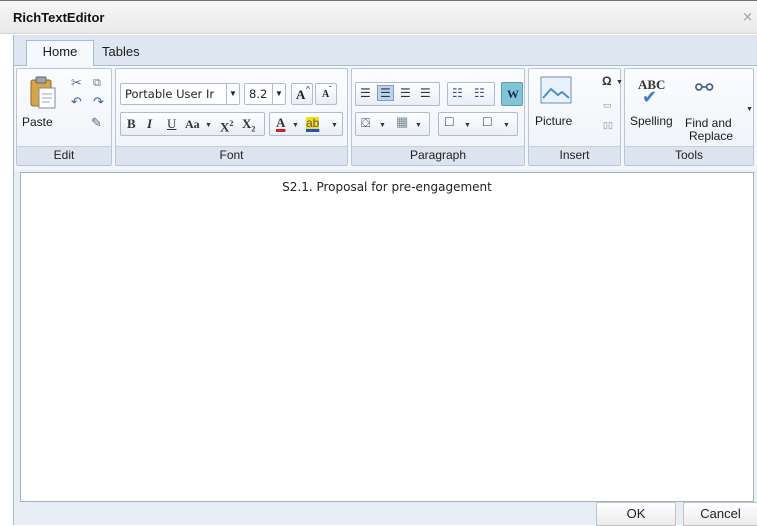 This screenshot has width=757, height=526. I want to click on insert-group: Picture Ω ▼ ▭ ▯▯ Insert, so click(575, 117).